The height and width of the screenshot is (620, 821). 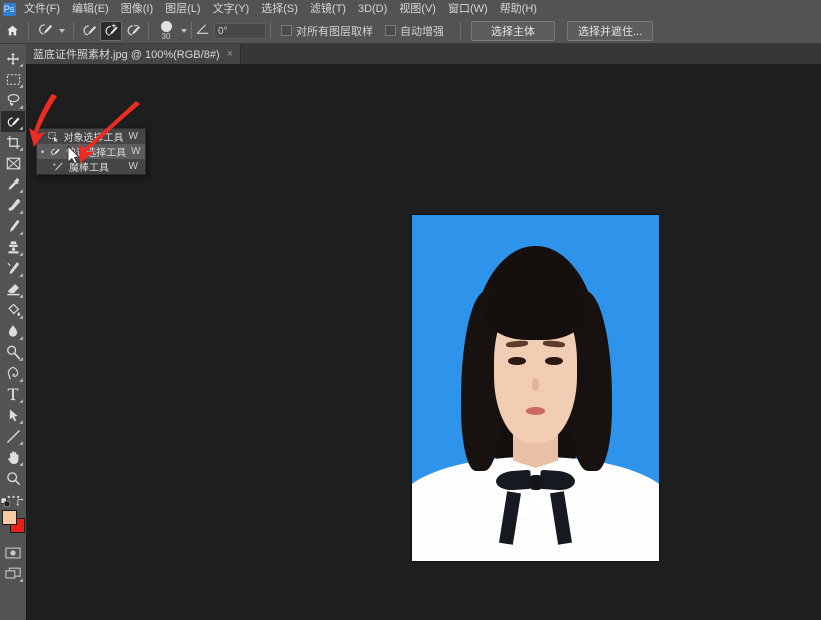 I want to click on flyout-item-label: 快速选择工具, so click(x=96, y=153).